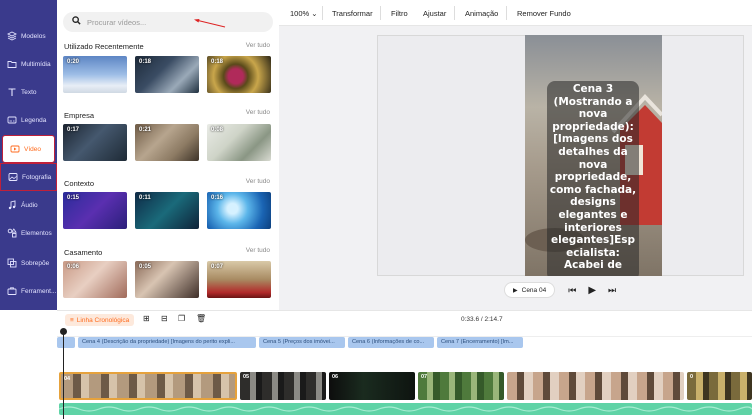  I want to click on see-all-link-background: Ver tudo, so click(258, 181).